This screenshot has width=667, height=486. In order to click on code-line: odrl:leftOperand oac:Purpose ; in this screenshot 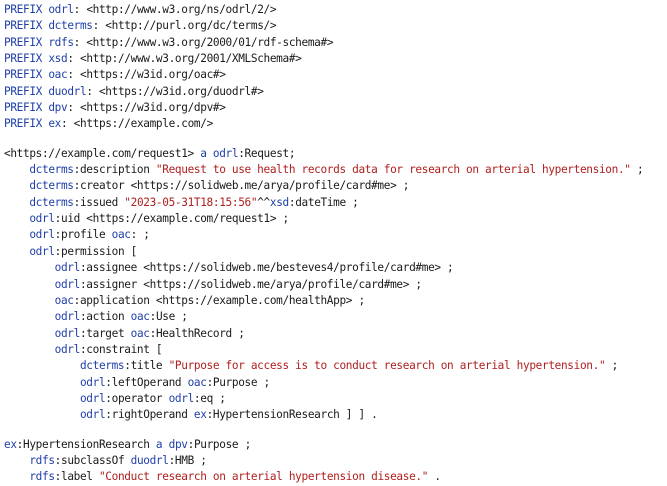, I will do `click(323, 383)`.